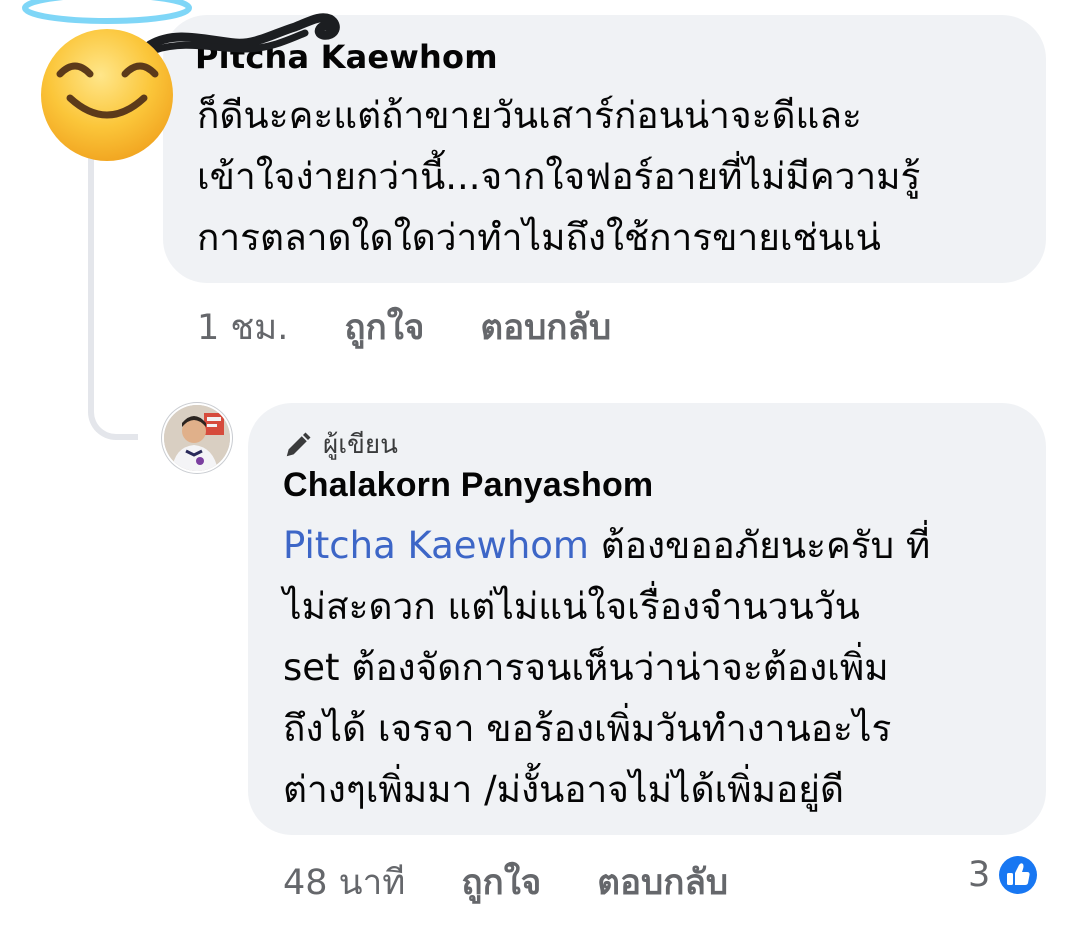 The width and height of the screenshot is (1080, 934). Describe the element at coordinates (107, 84) in the screenshot. I see `smiling-face-with-halo-icon` at that location.